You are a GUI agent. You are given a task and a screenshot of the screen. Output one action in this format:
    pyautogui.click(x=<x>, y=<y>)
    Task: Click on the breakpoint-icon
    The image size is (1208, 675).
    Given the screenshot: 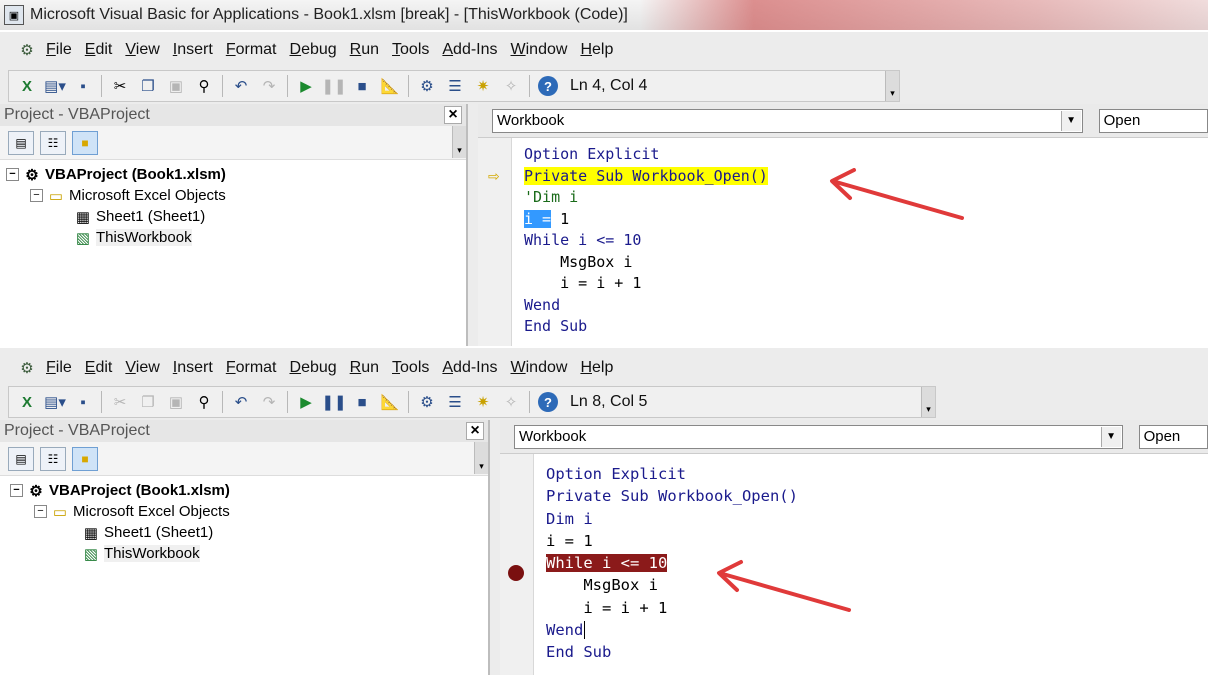 What is the action you would take?
    pyautogui.click(x=516, y=573)
    